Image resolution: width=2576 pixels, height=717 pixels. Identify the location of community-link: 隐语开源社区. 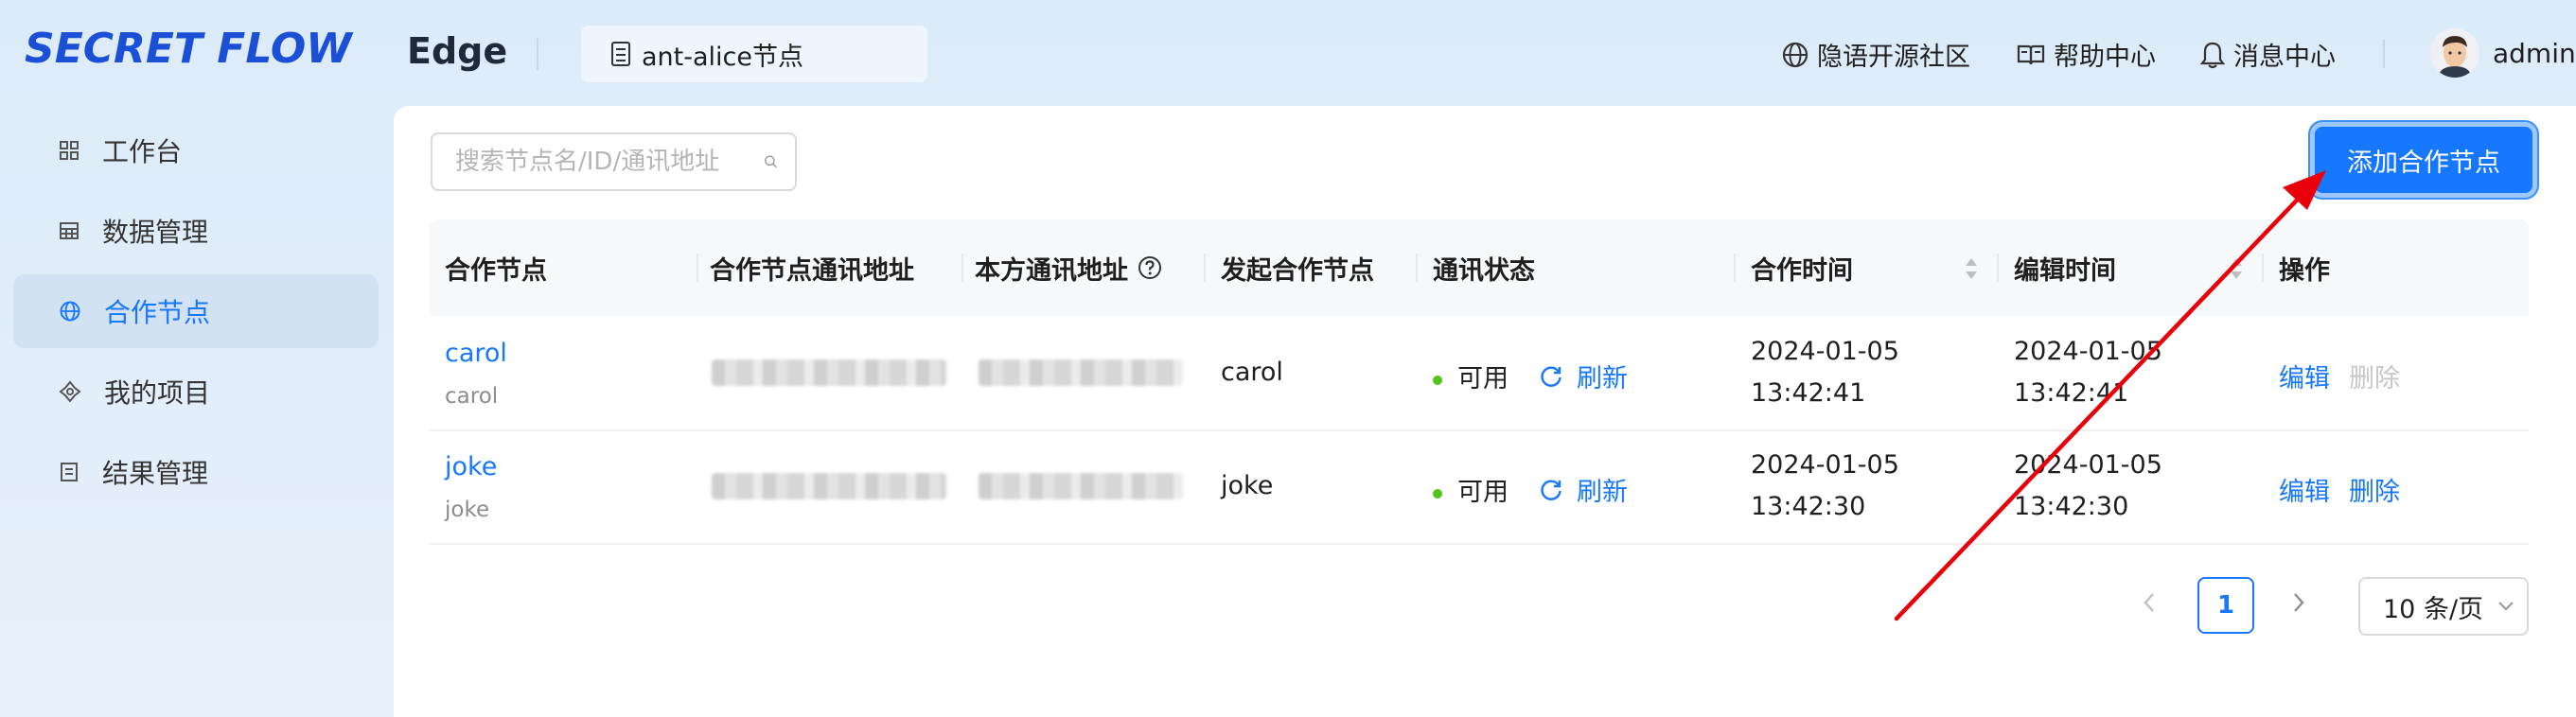
(1875, 54).